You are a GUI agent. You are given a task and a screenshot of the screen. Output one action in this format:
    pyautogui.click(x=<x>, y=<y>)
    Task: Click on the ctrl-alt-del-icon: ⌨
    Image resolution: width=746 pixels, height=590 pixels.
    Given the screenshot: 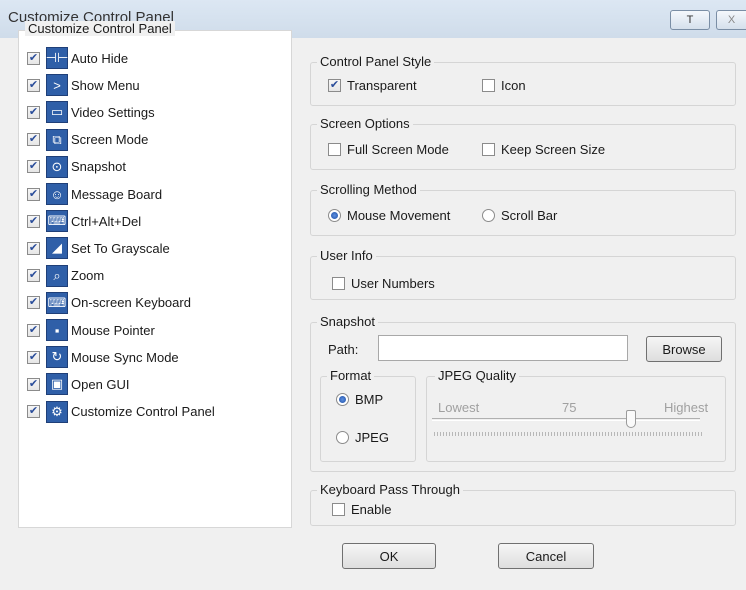 What is the action you would take?
    pyautogui.click(x=57, y=221)
    